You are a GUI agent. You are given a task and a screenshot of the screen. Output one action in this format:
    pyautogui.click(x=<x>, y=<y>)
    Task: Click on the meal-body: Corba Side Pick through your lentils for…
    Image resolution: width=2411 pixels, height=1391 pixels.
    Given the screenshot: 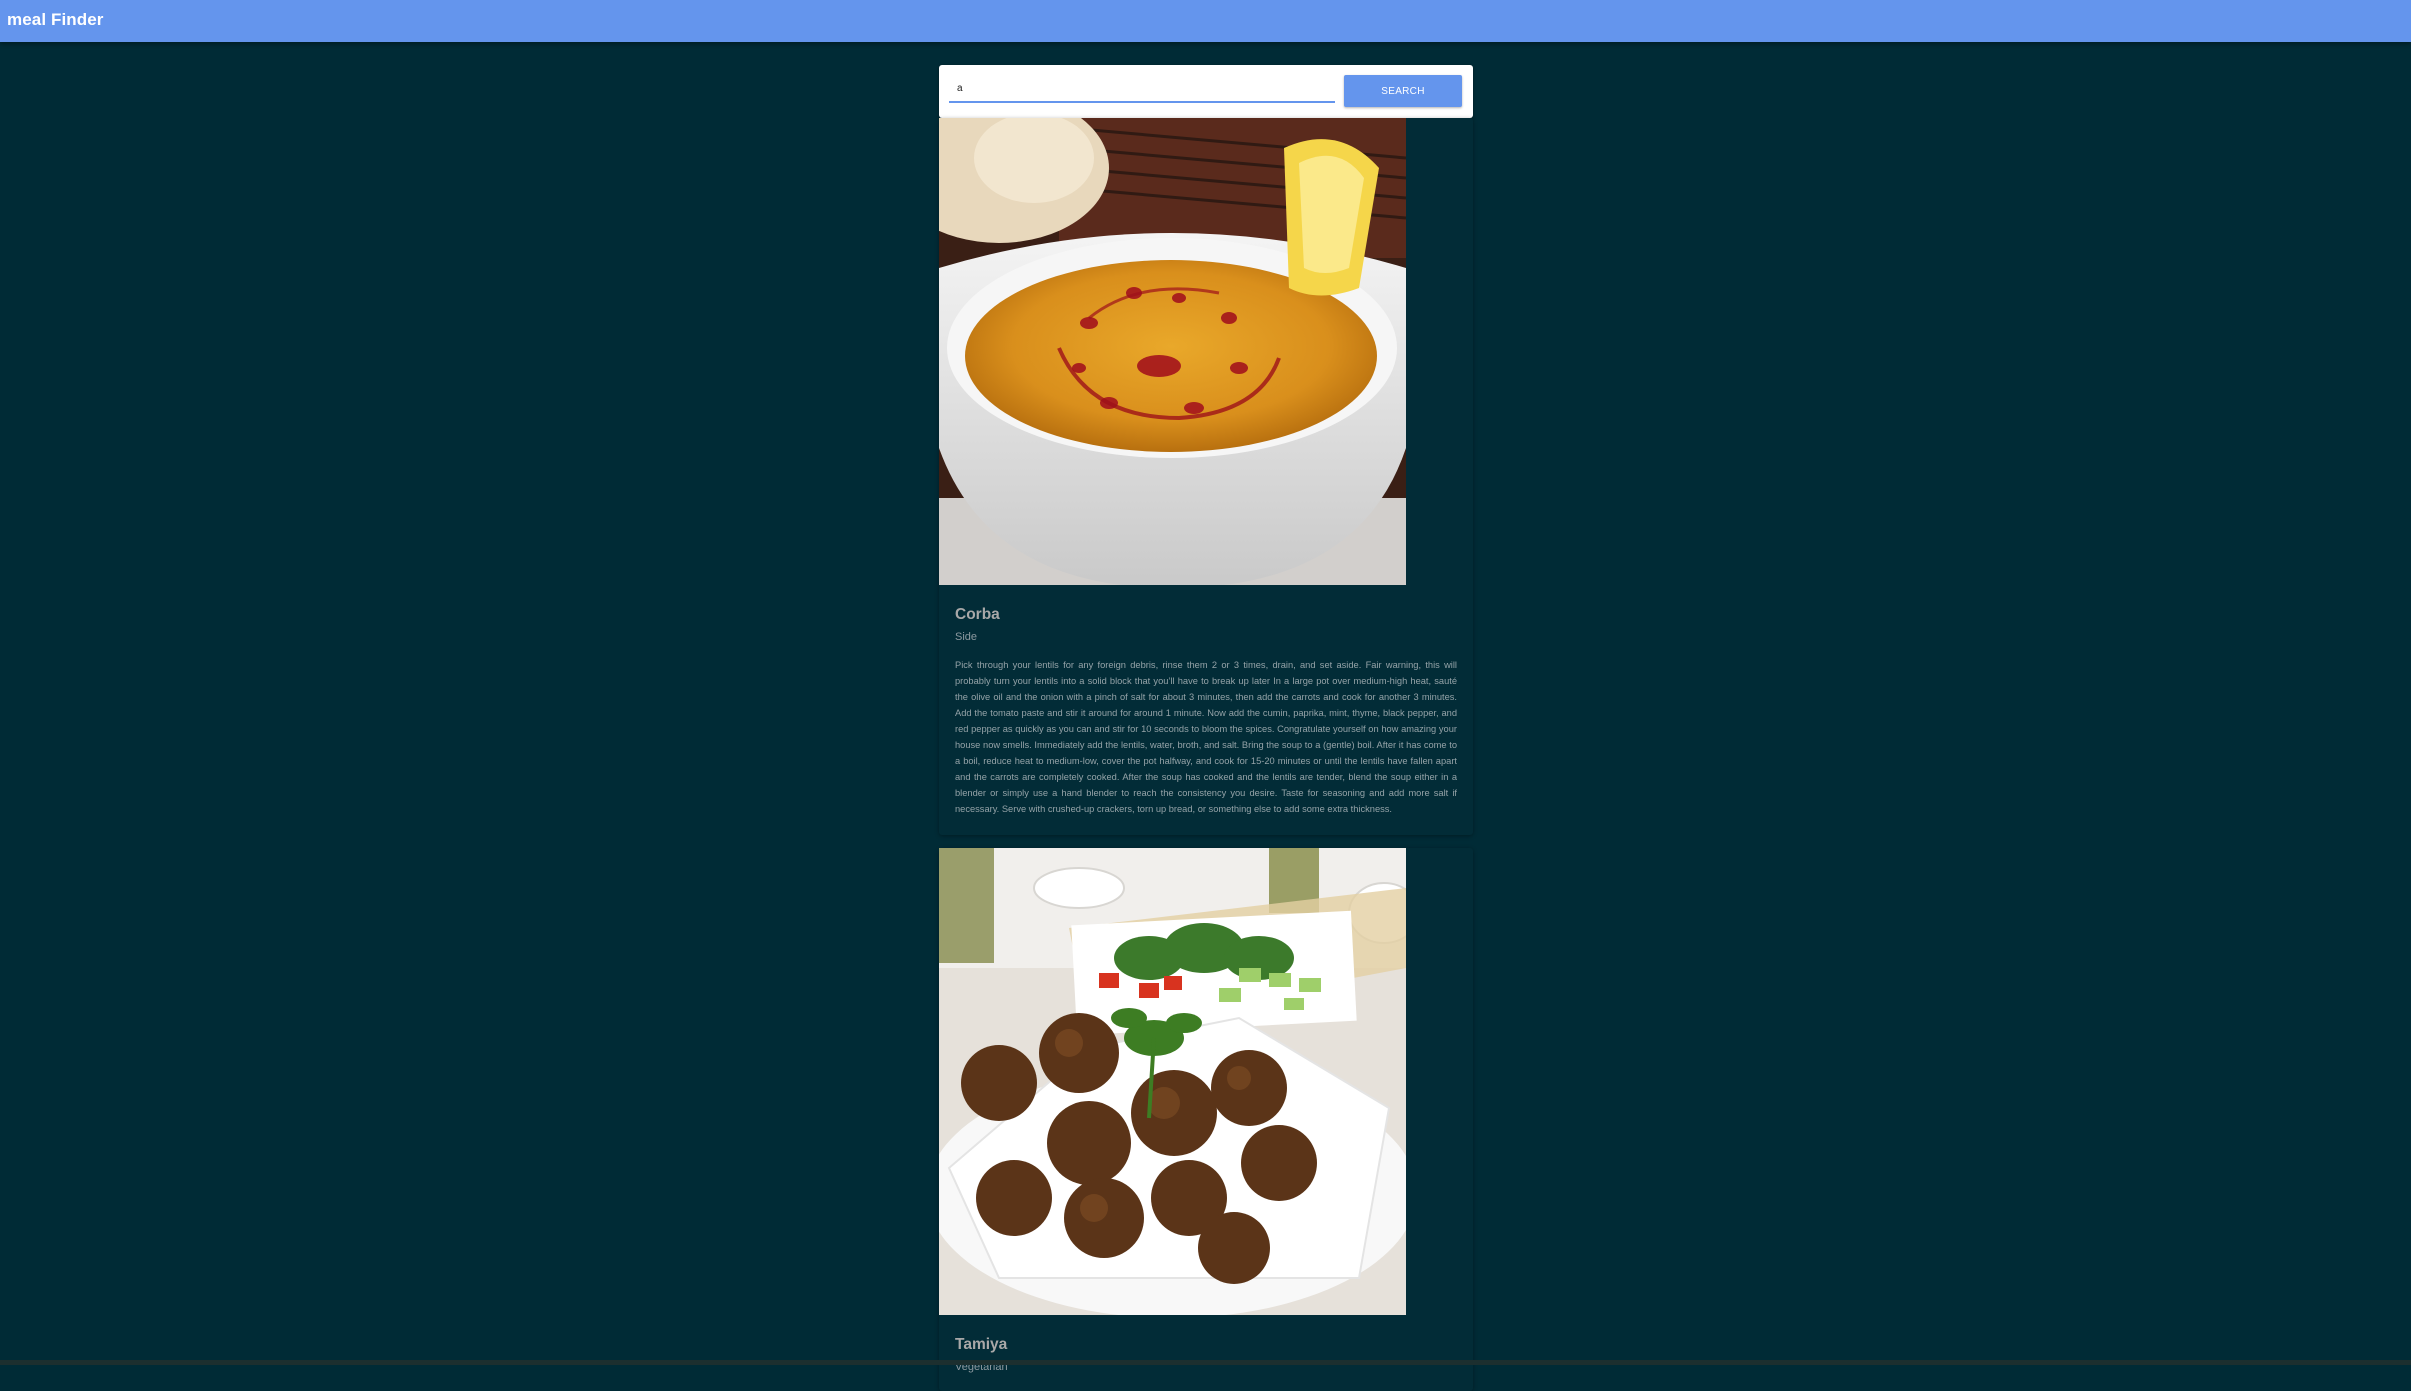 What is the action you would take?
    pyautogui.click(x=1206, y=710)
    